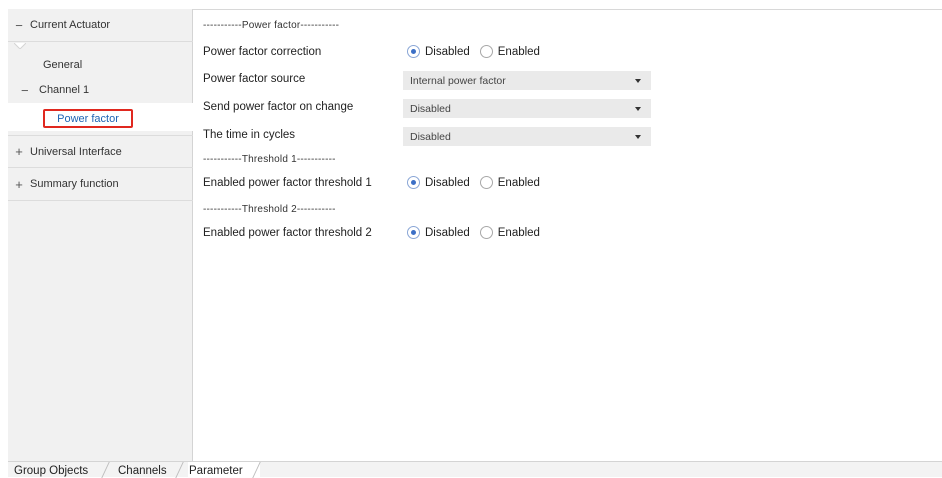 The width and height of the screenshot is (942, 478). I want to click on tab-channels: Channels, so click(142, 471).